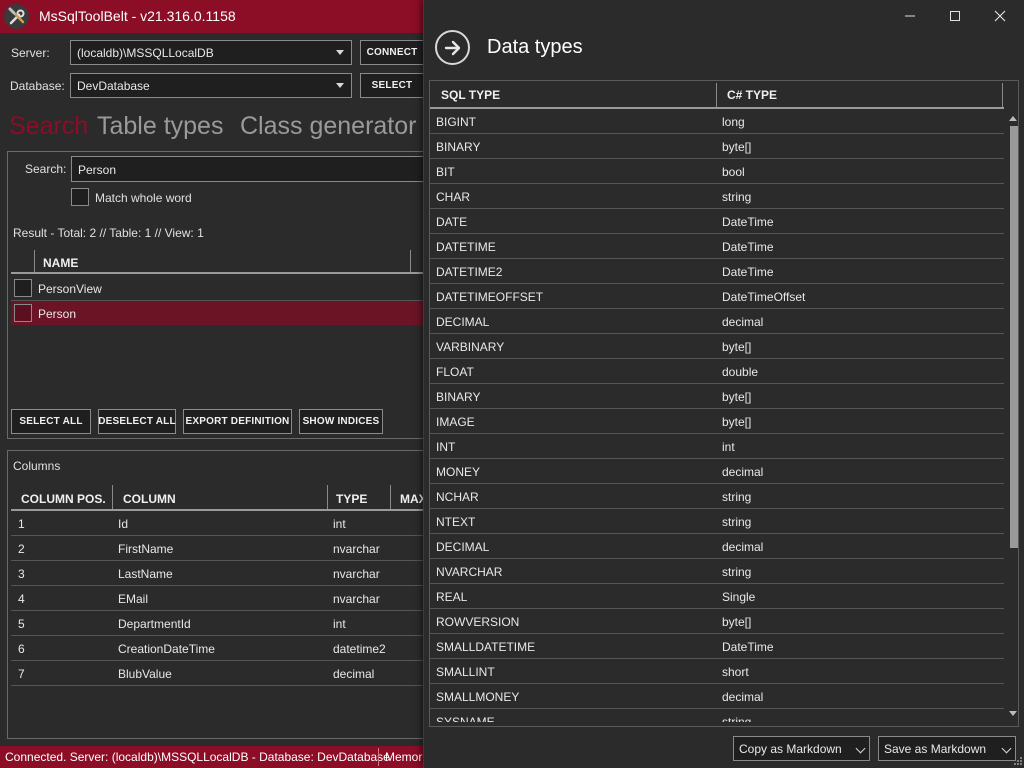 The height and width of the screenshot is (768, 1024). Describe the element at coordinates (466, 247) in the screenshot. I see `sql-type-cell: DATETIME` at that location.